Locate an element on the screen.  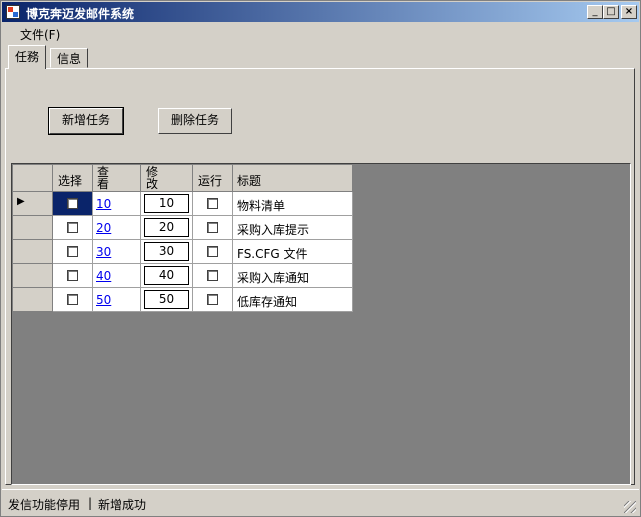
modify-cell-4: 40 is located at coordinates (167, 276).